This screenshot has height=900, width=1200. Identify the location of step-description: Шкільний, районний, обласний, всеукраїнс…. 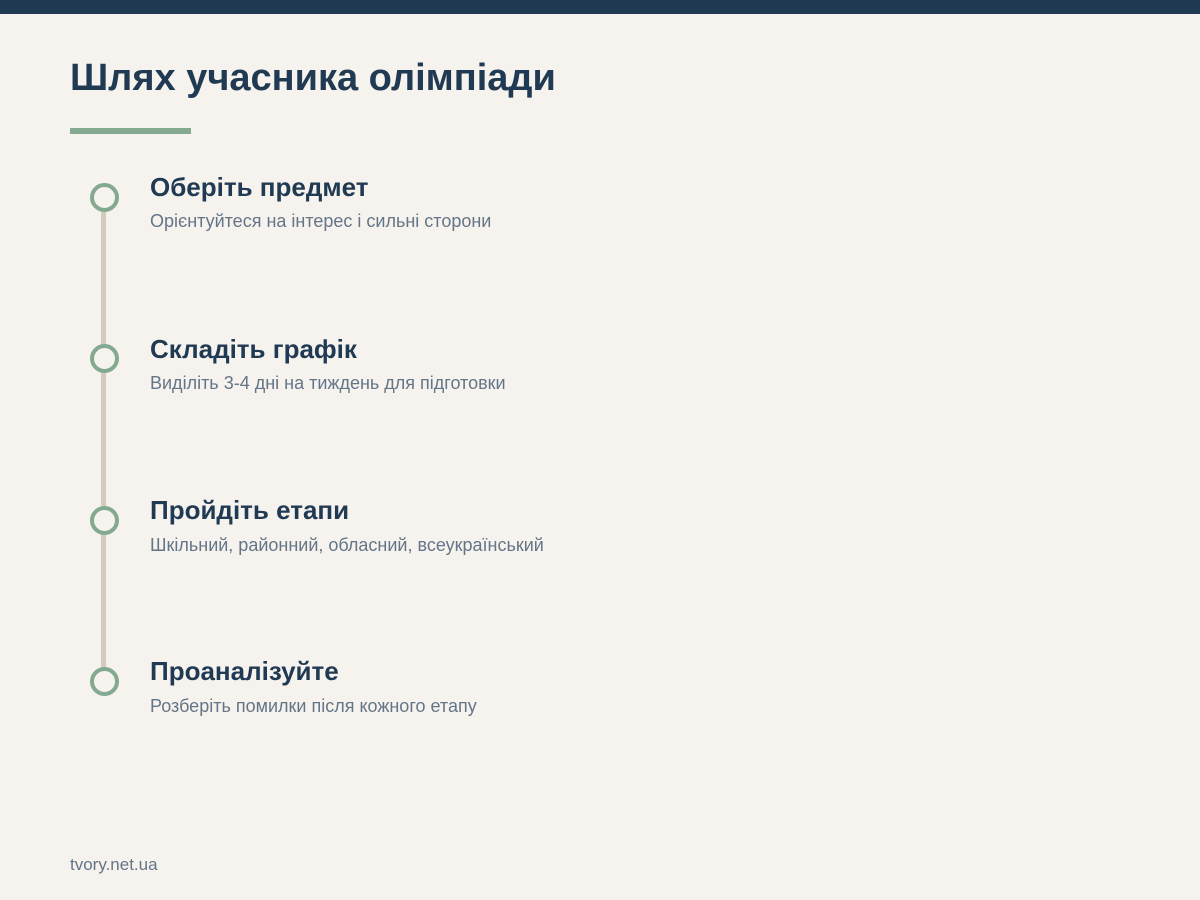
(347, 545).